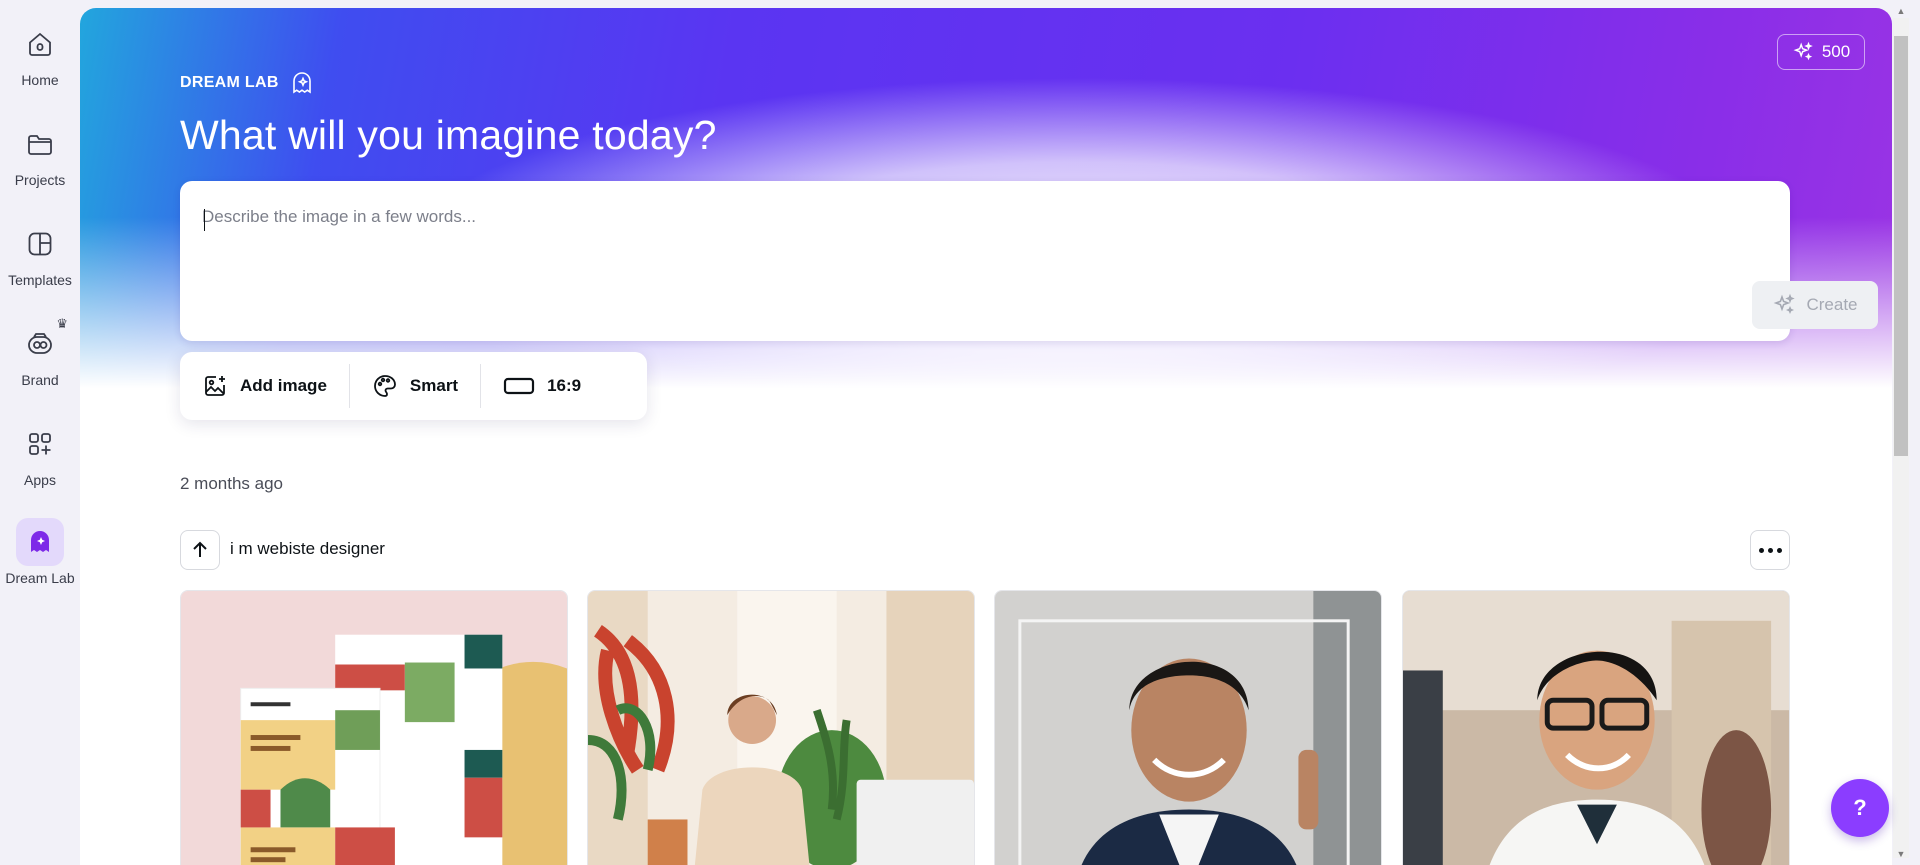 This screenshot has width=1920, height=865. What do you see at coordinates (307, 548) in the screenshot?
I see `history-prompt-text: i m webiste designer` at bounding box center [307, 548].